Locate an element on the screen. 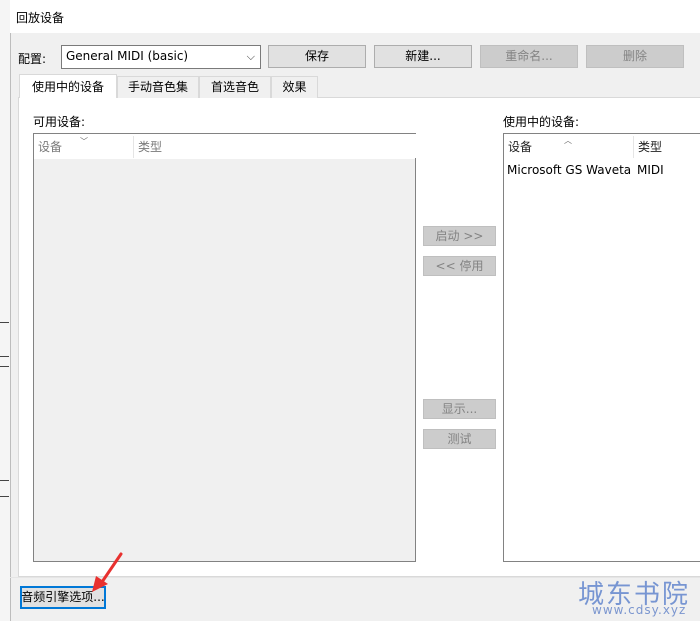 The height and width of the screenshot is (621, 700). test-button: 测试 is located at coordinates (459, 439).